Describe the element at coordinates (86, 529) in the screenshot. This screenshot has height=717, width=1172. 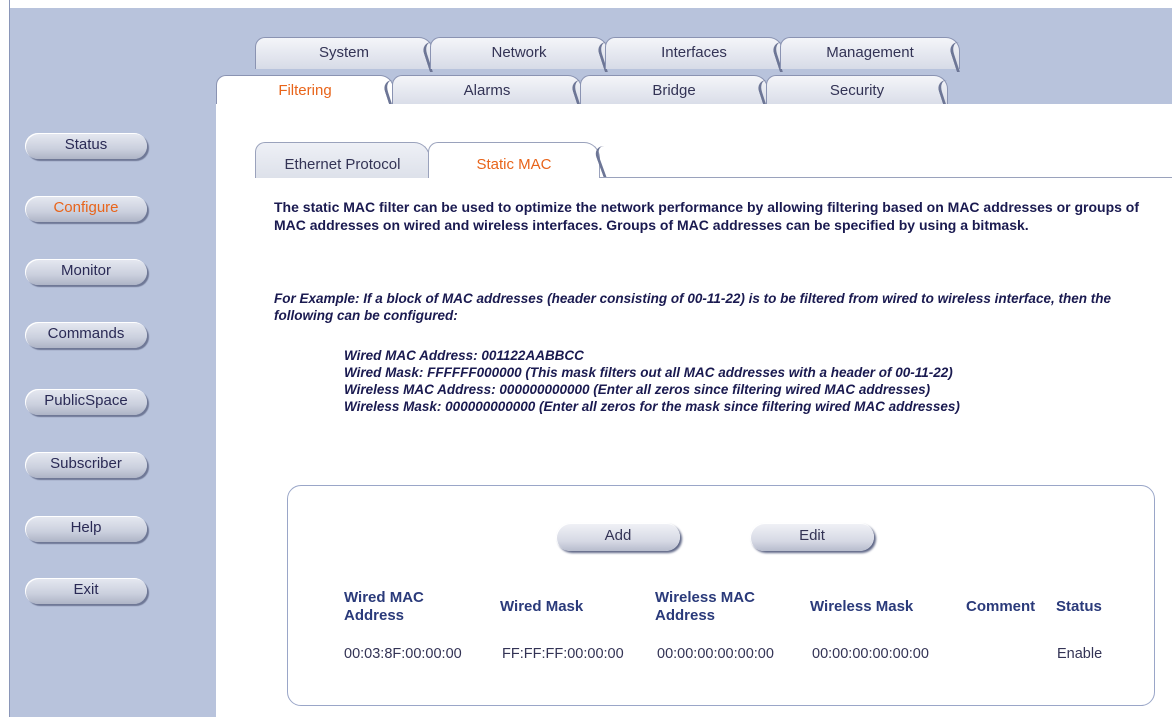
I see `sidebar-item-help: Help` at that location.